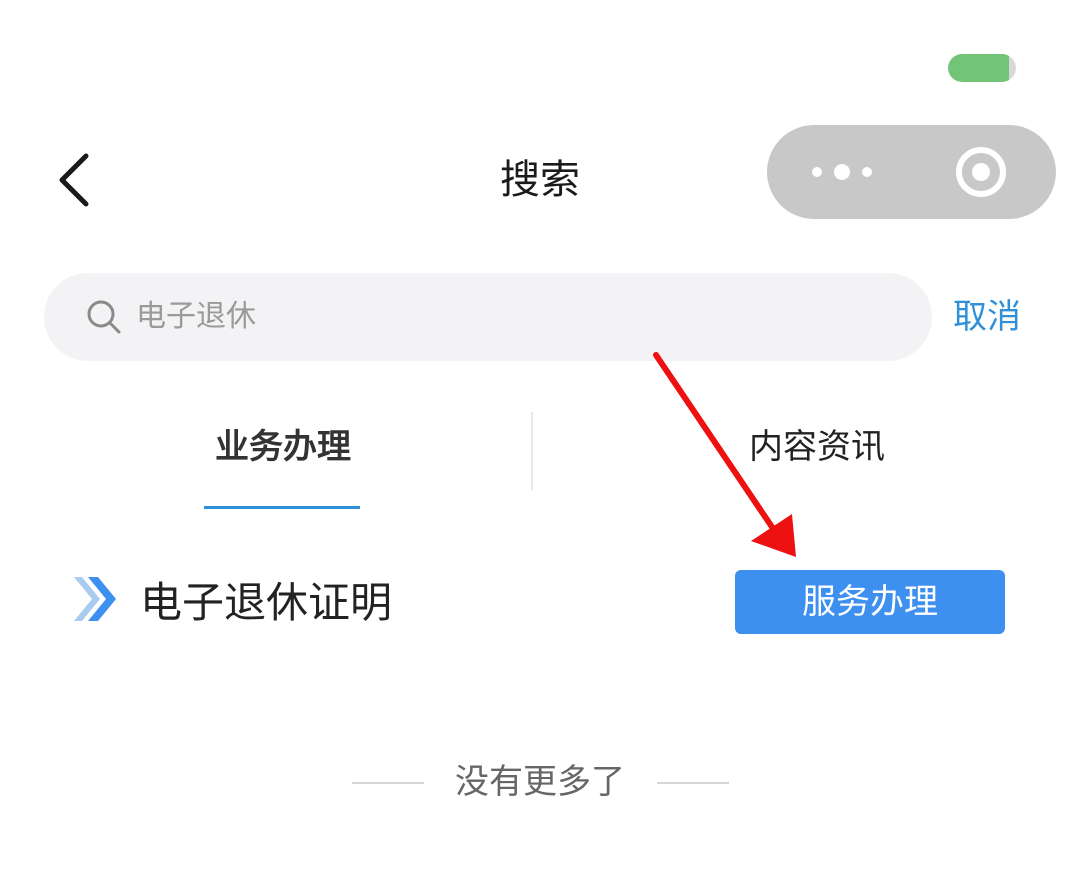 The image size is (1080, 876). I want to click on close-button, so click(981, 172).